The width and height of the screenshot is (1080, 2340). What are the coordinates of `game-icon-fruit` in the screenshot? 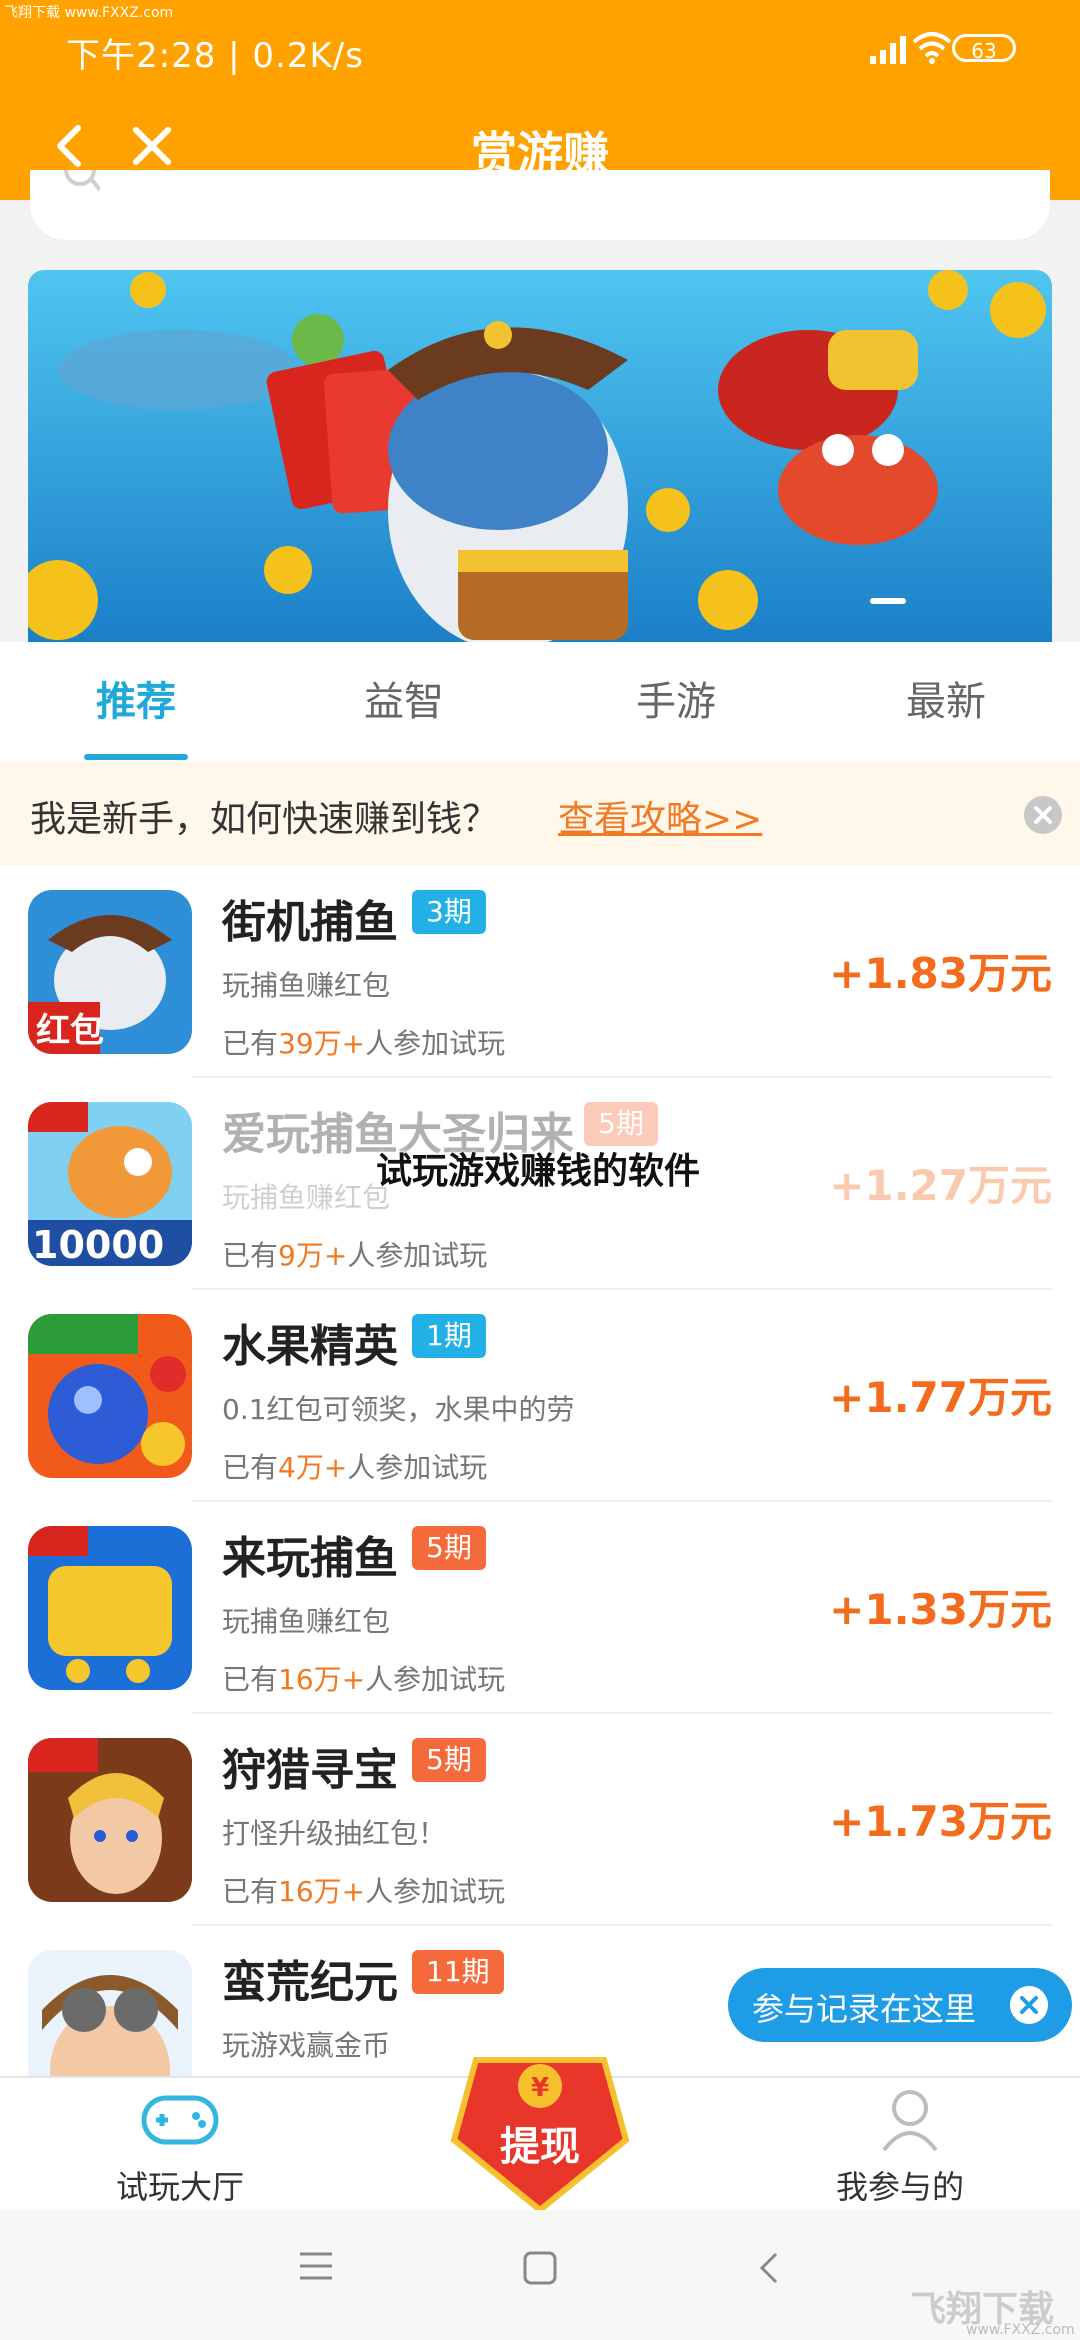 It's located at (110, 1396).